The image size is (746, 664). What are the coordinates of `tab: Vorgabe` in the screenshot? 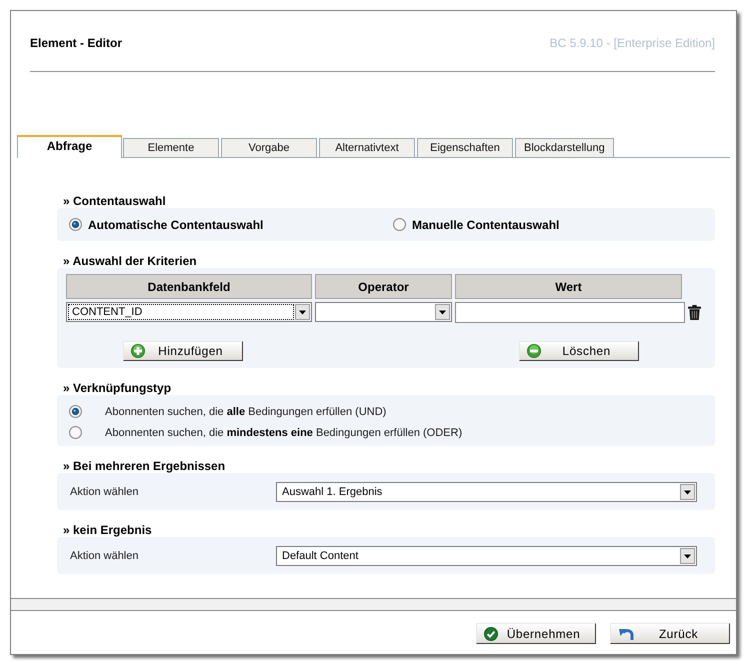 It's located at (269, 147).